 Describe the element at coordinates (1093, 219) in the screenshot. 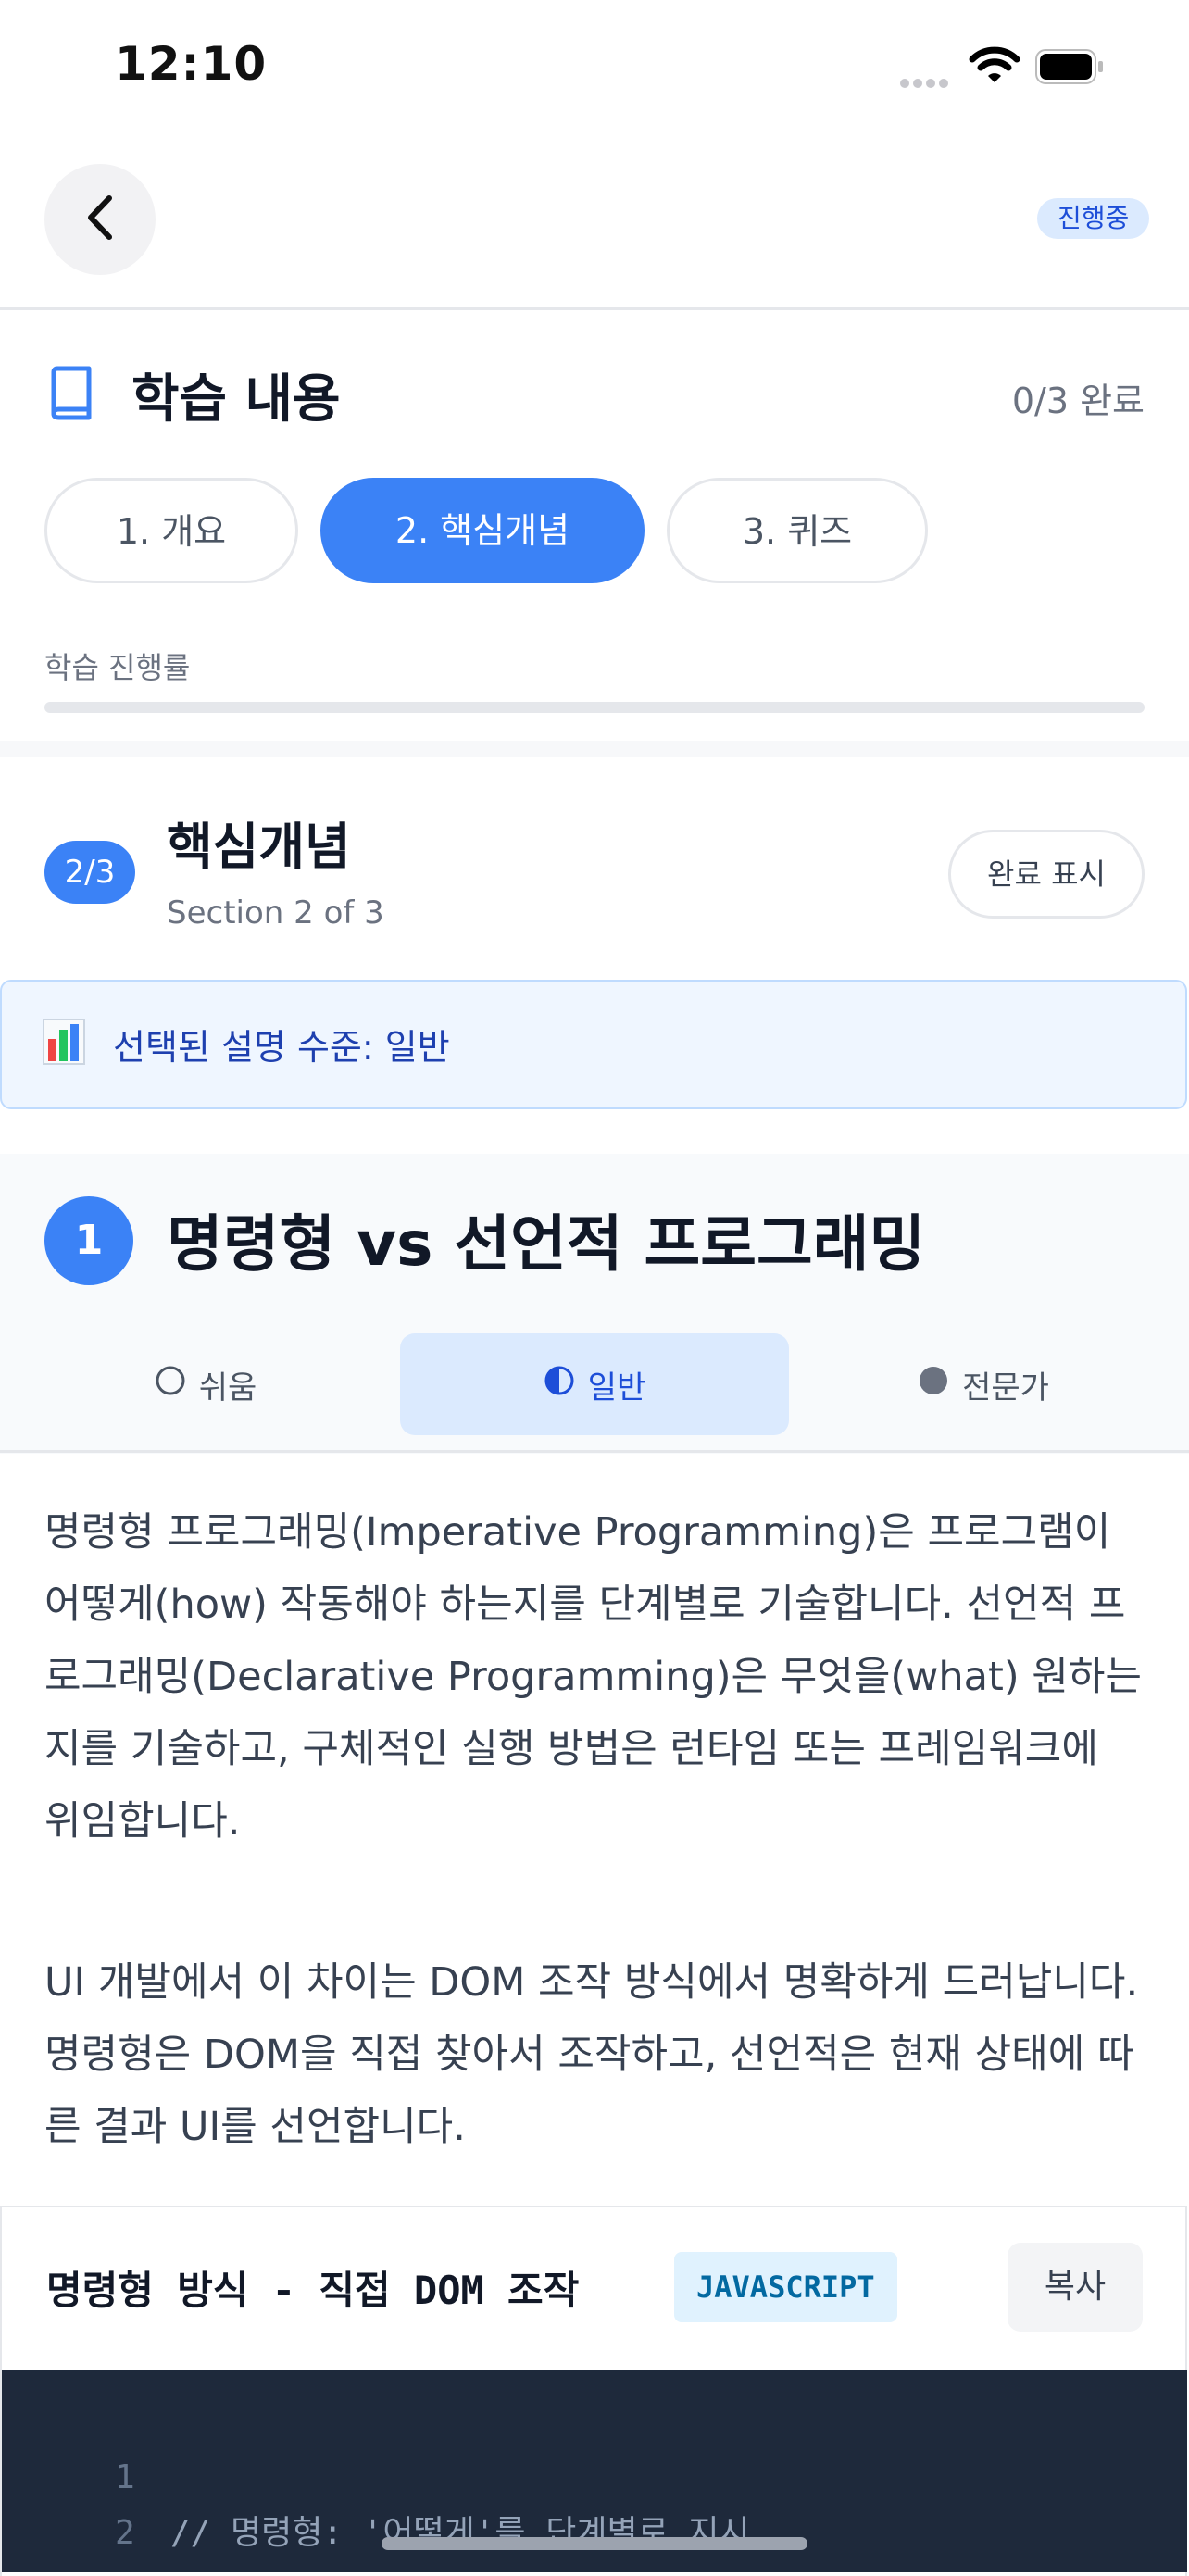

I see `status-badge: 진행중` at that location.